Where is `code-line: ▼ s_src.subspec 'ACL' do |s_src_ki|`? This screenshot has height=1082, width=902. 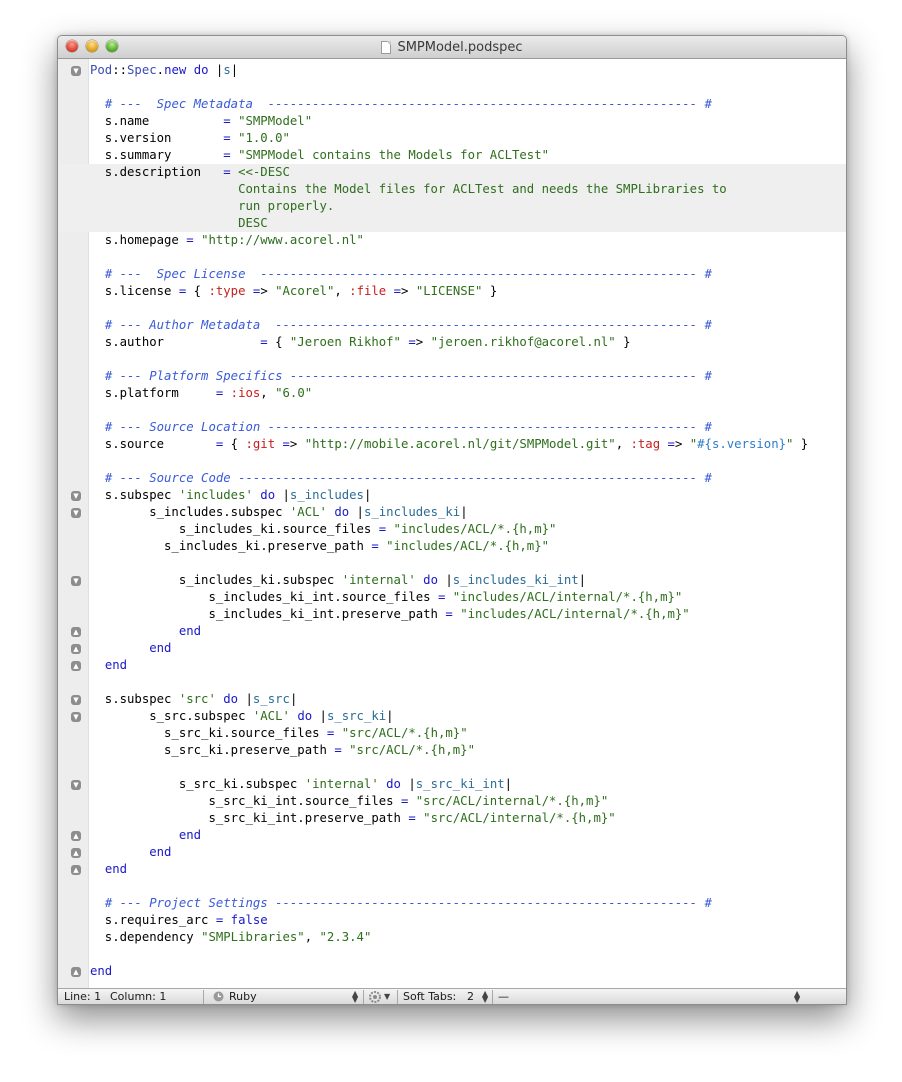
code-line: ▼ s_src.subspec 'ACL' do |s_src_ki| is located at coordinates (452, 716).